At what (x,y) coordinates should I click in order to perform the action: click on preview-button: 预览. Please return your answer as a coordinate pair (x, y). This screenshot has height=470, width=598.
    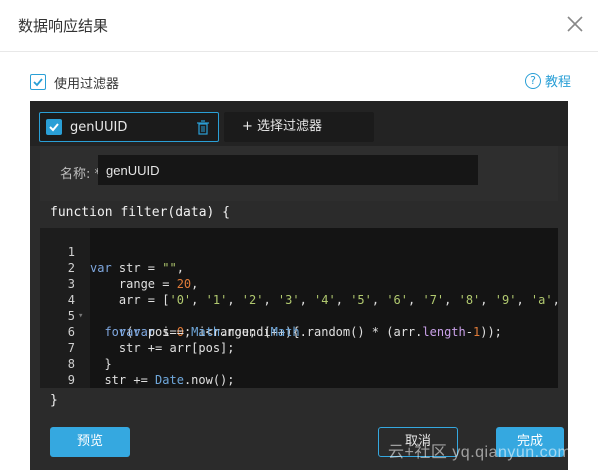
    Looking at the image, I should click on (90, 442).